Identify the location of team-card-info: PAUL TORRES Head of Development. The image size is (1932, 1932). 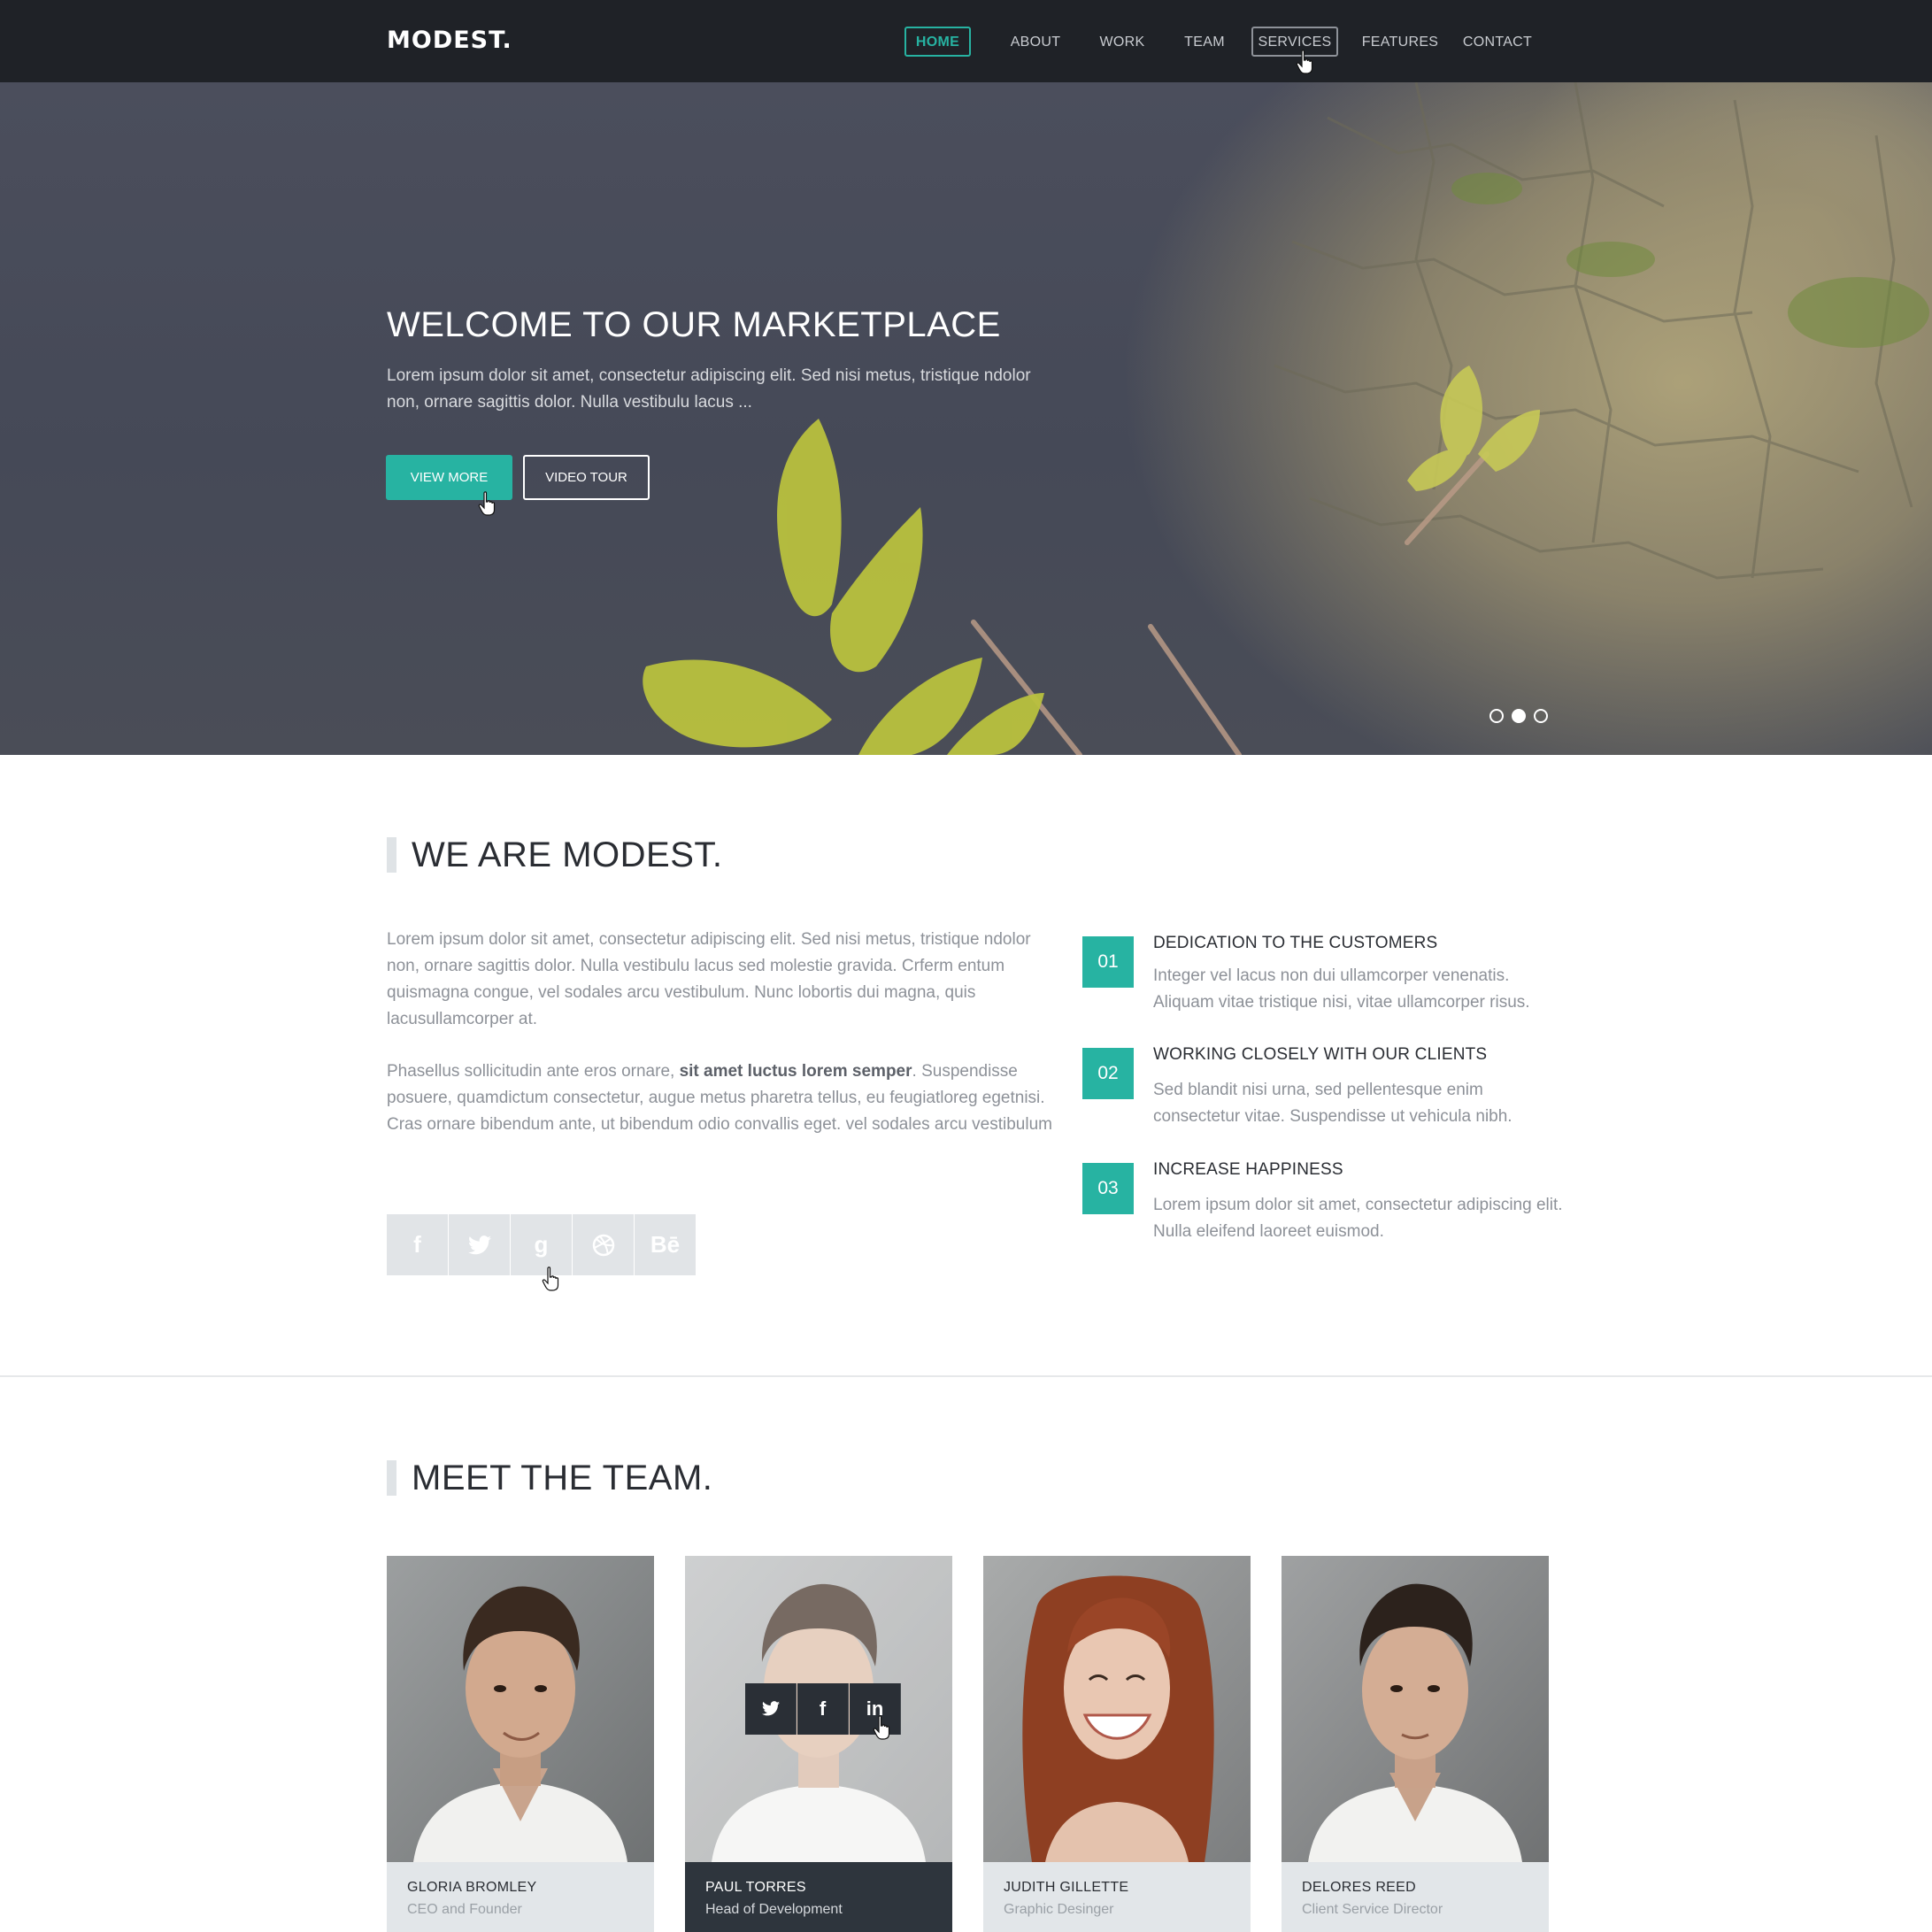
(819, 1897).